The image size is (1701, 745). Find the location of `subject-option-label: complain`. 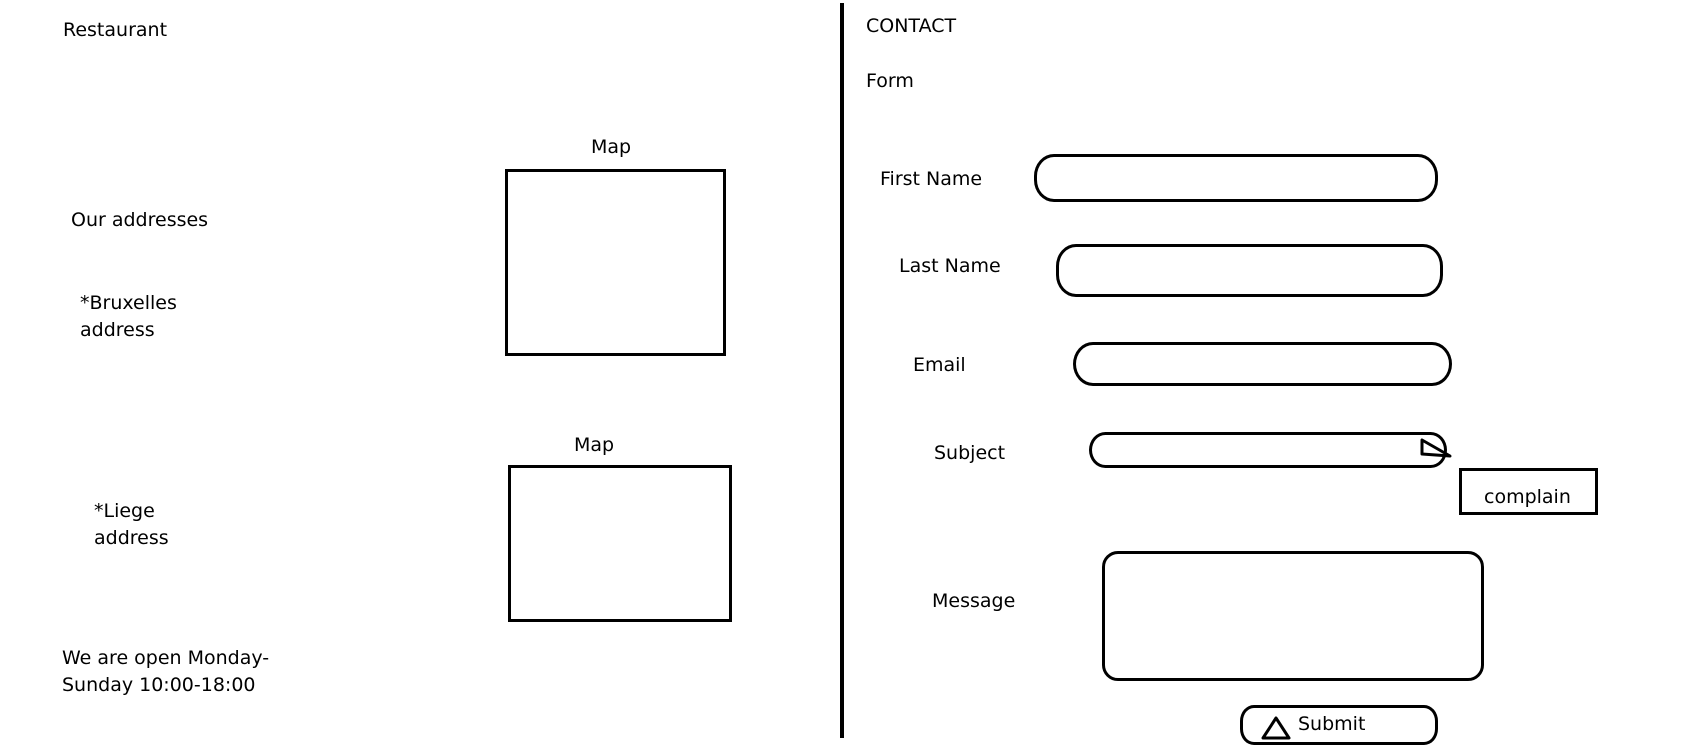

subject-option-label: complain is located at coordinates (1527, 497).